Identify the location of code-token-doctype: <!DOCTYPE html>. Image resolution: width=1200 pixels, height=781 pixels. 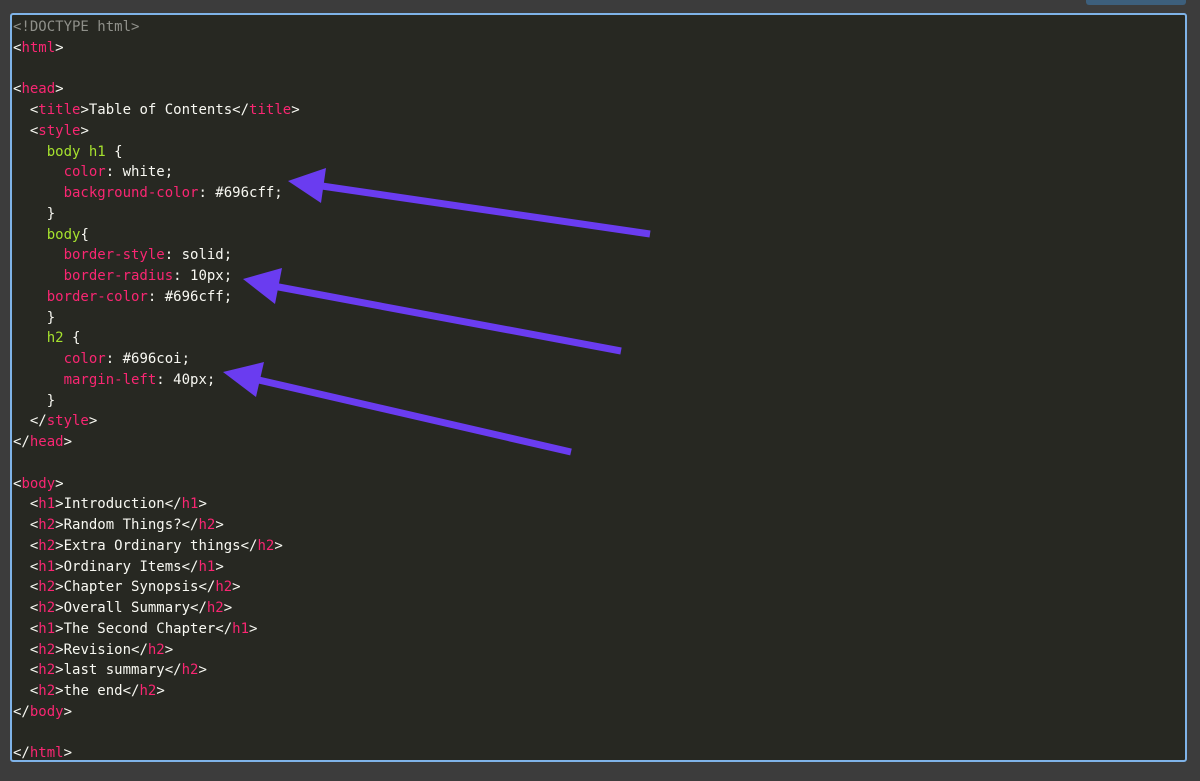
(76, 27).